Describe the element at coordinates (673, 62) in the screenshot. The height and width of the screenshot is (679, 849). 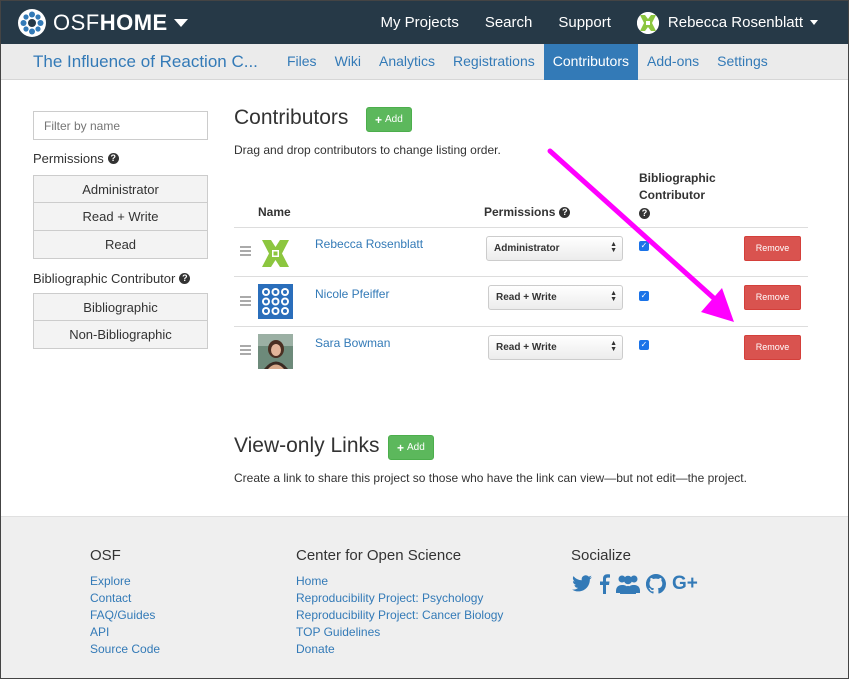
I see `tab-add-ons: Add-ons` at that location.